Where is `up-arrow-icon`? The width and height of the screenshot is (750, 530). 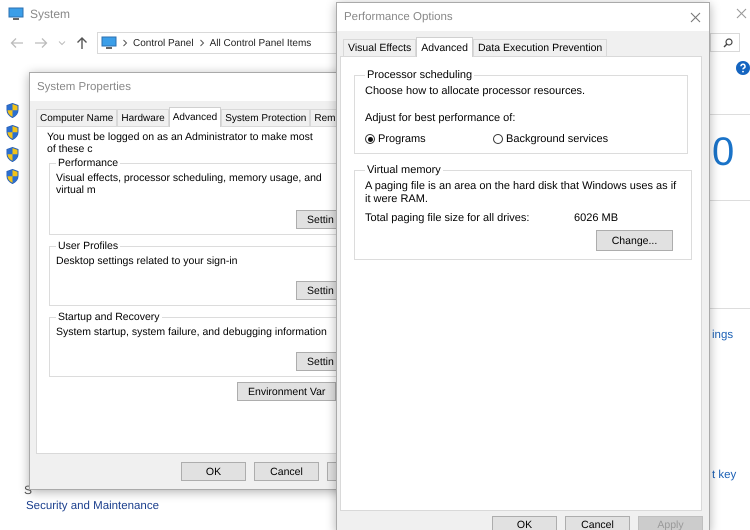 up-arrow-icon is located at coordinates (82, 43).